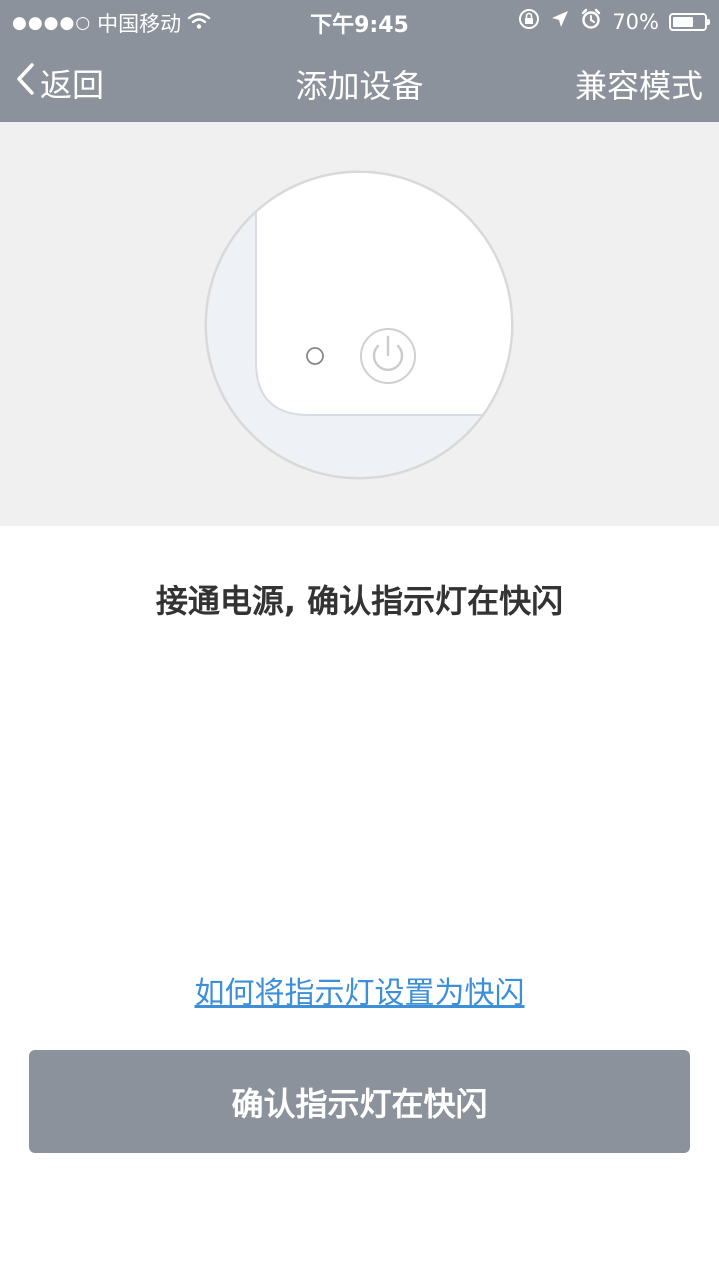  I want to click on top-bar: ●●●●○ 中国移动 下午9:45 70% 返回 添加设备 兼容模式, so click(359, 61).